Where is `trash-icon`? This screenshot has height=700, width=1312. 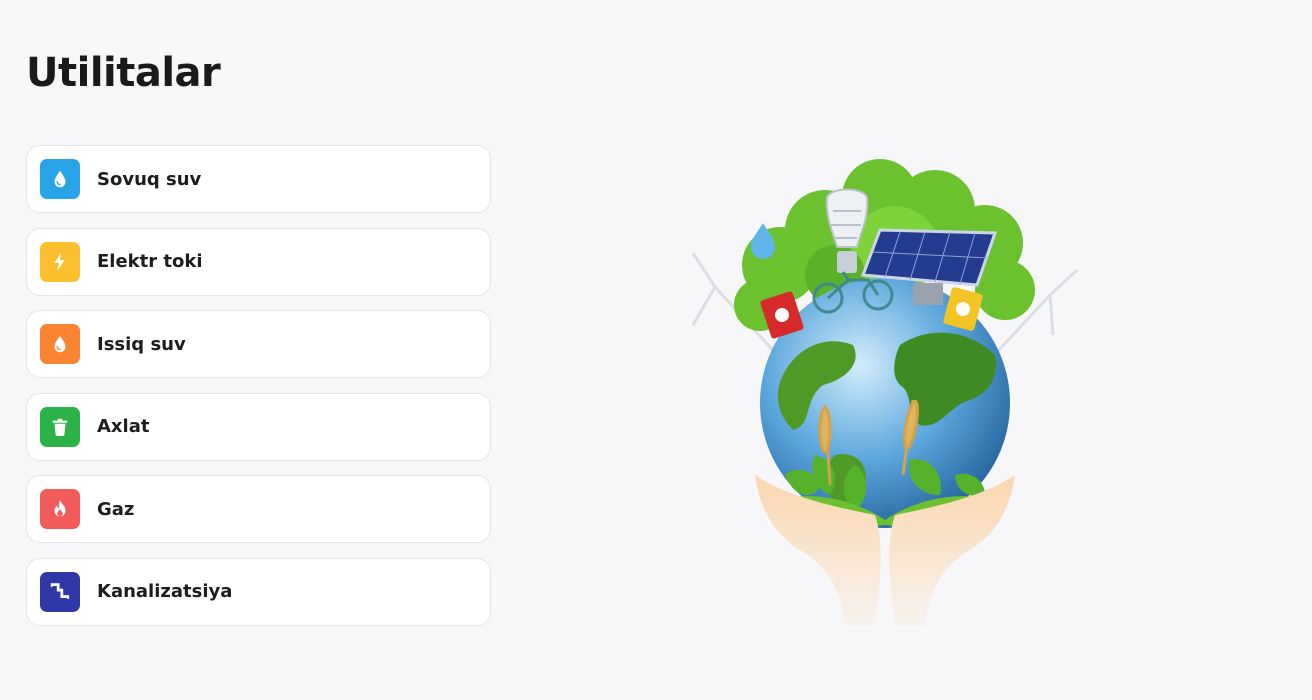
trash-icon is located at coordinates (60, 426).